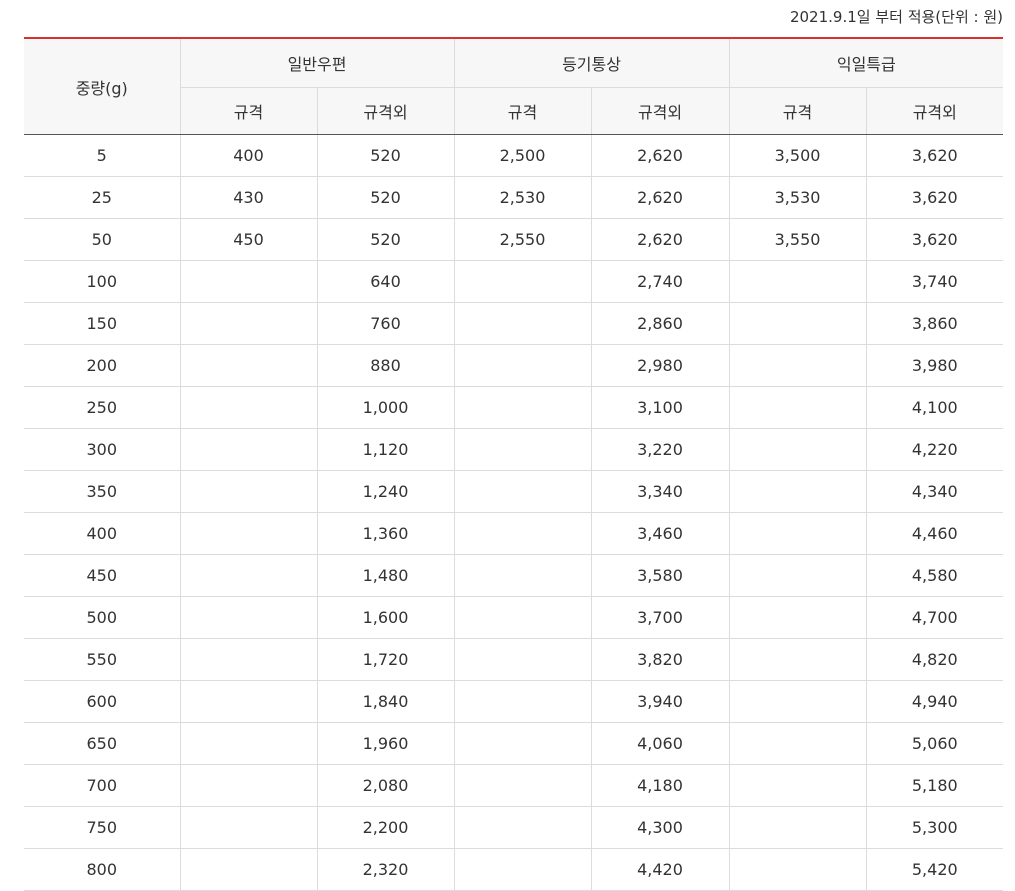 The height and width of the screenshot is (891, 1015). What do you see at coordinates (934, 743) in the screenshot?
I see `express-nonstandard-cell: 5,060` at bounding box center [934, 743].